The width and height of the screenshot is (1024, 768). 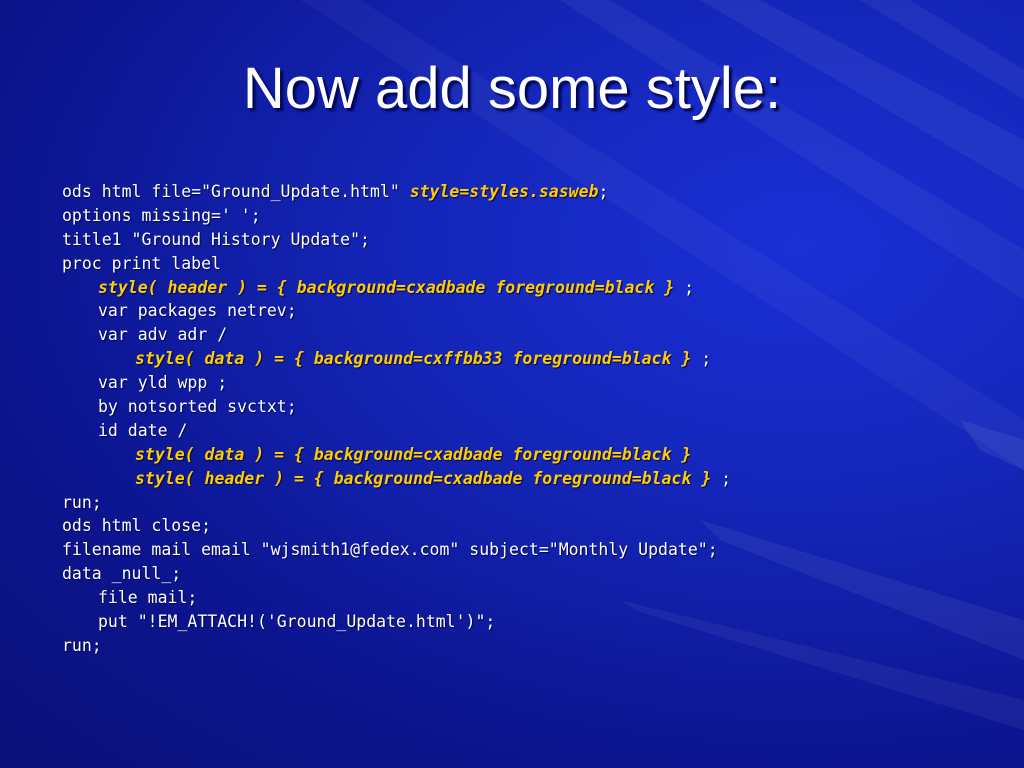 I want to click on code-line: ods html close;, so click(x=137, y=526).